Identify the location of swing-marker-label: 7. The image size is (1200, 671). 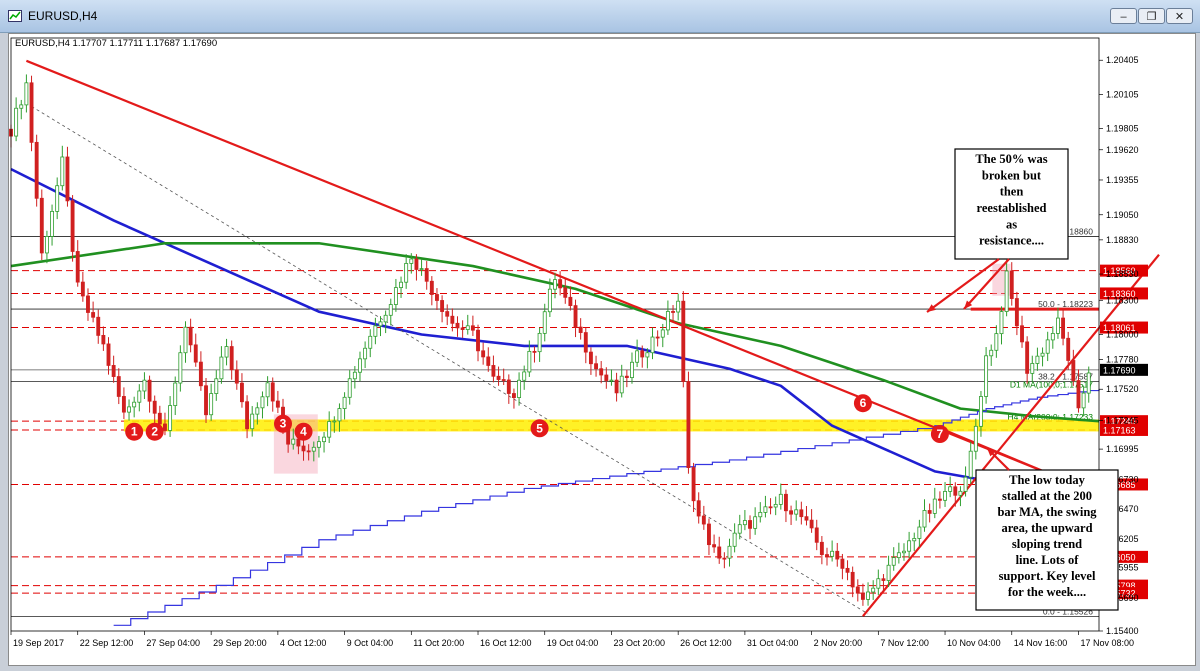
(940, 434).